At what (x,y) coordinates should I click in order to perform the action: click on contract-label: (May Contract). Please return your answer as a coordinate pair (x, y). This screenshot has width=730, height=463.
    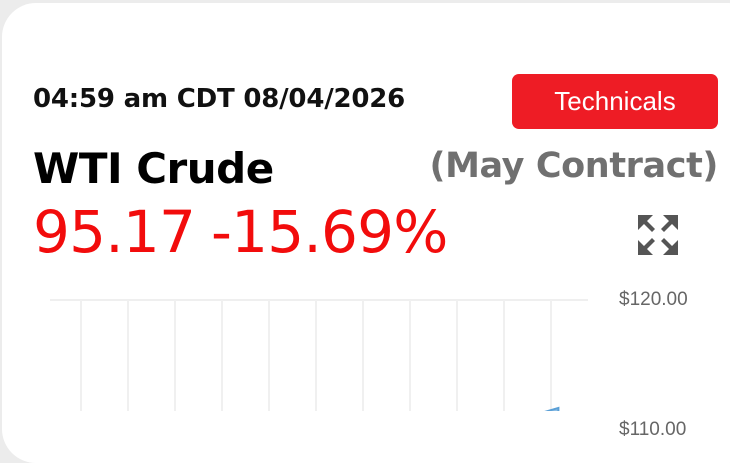
    Looking at the image, I should click on (574, 166).